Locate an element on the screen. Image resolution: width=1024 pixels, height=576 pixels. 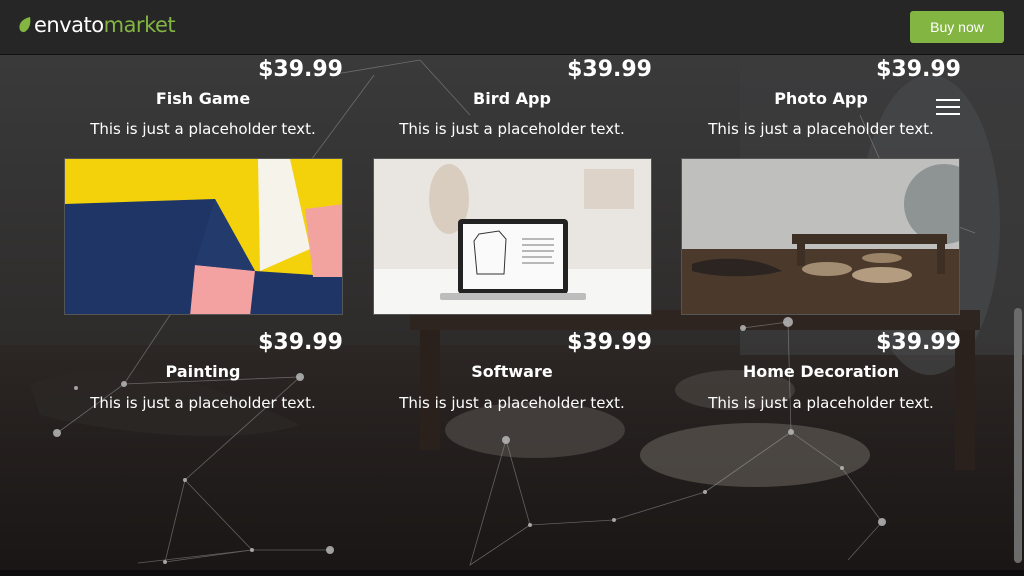
product-thumbnail-software is located at coordinates (512, 236).